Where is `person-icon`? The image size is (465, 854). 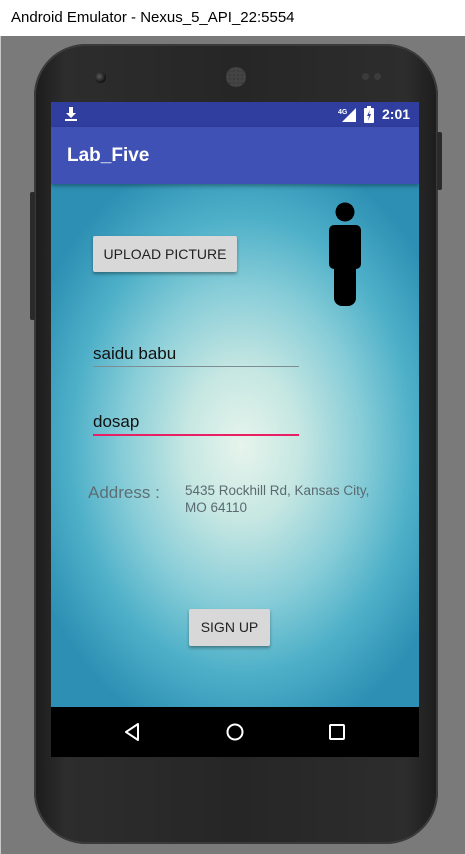
person-icon is located at coordinates (345, 254).